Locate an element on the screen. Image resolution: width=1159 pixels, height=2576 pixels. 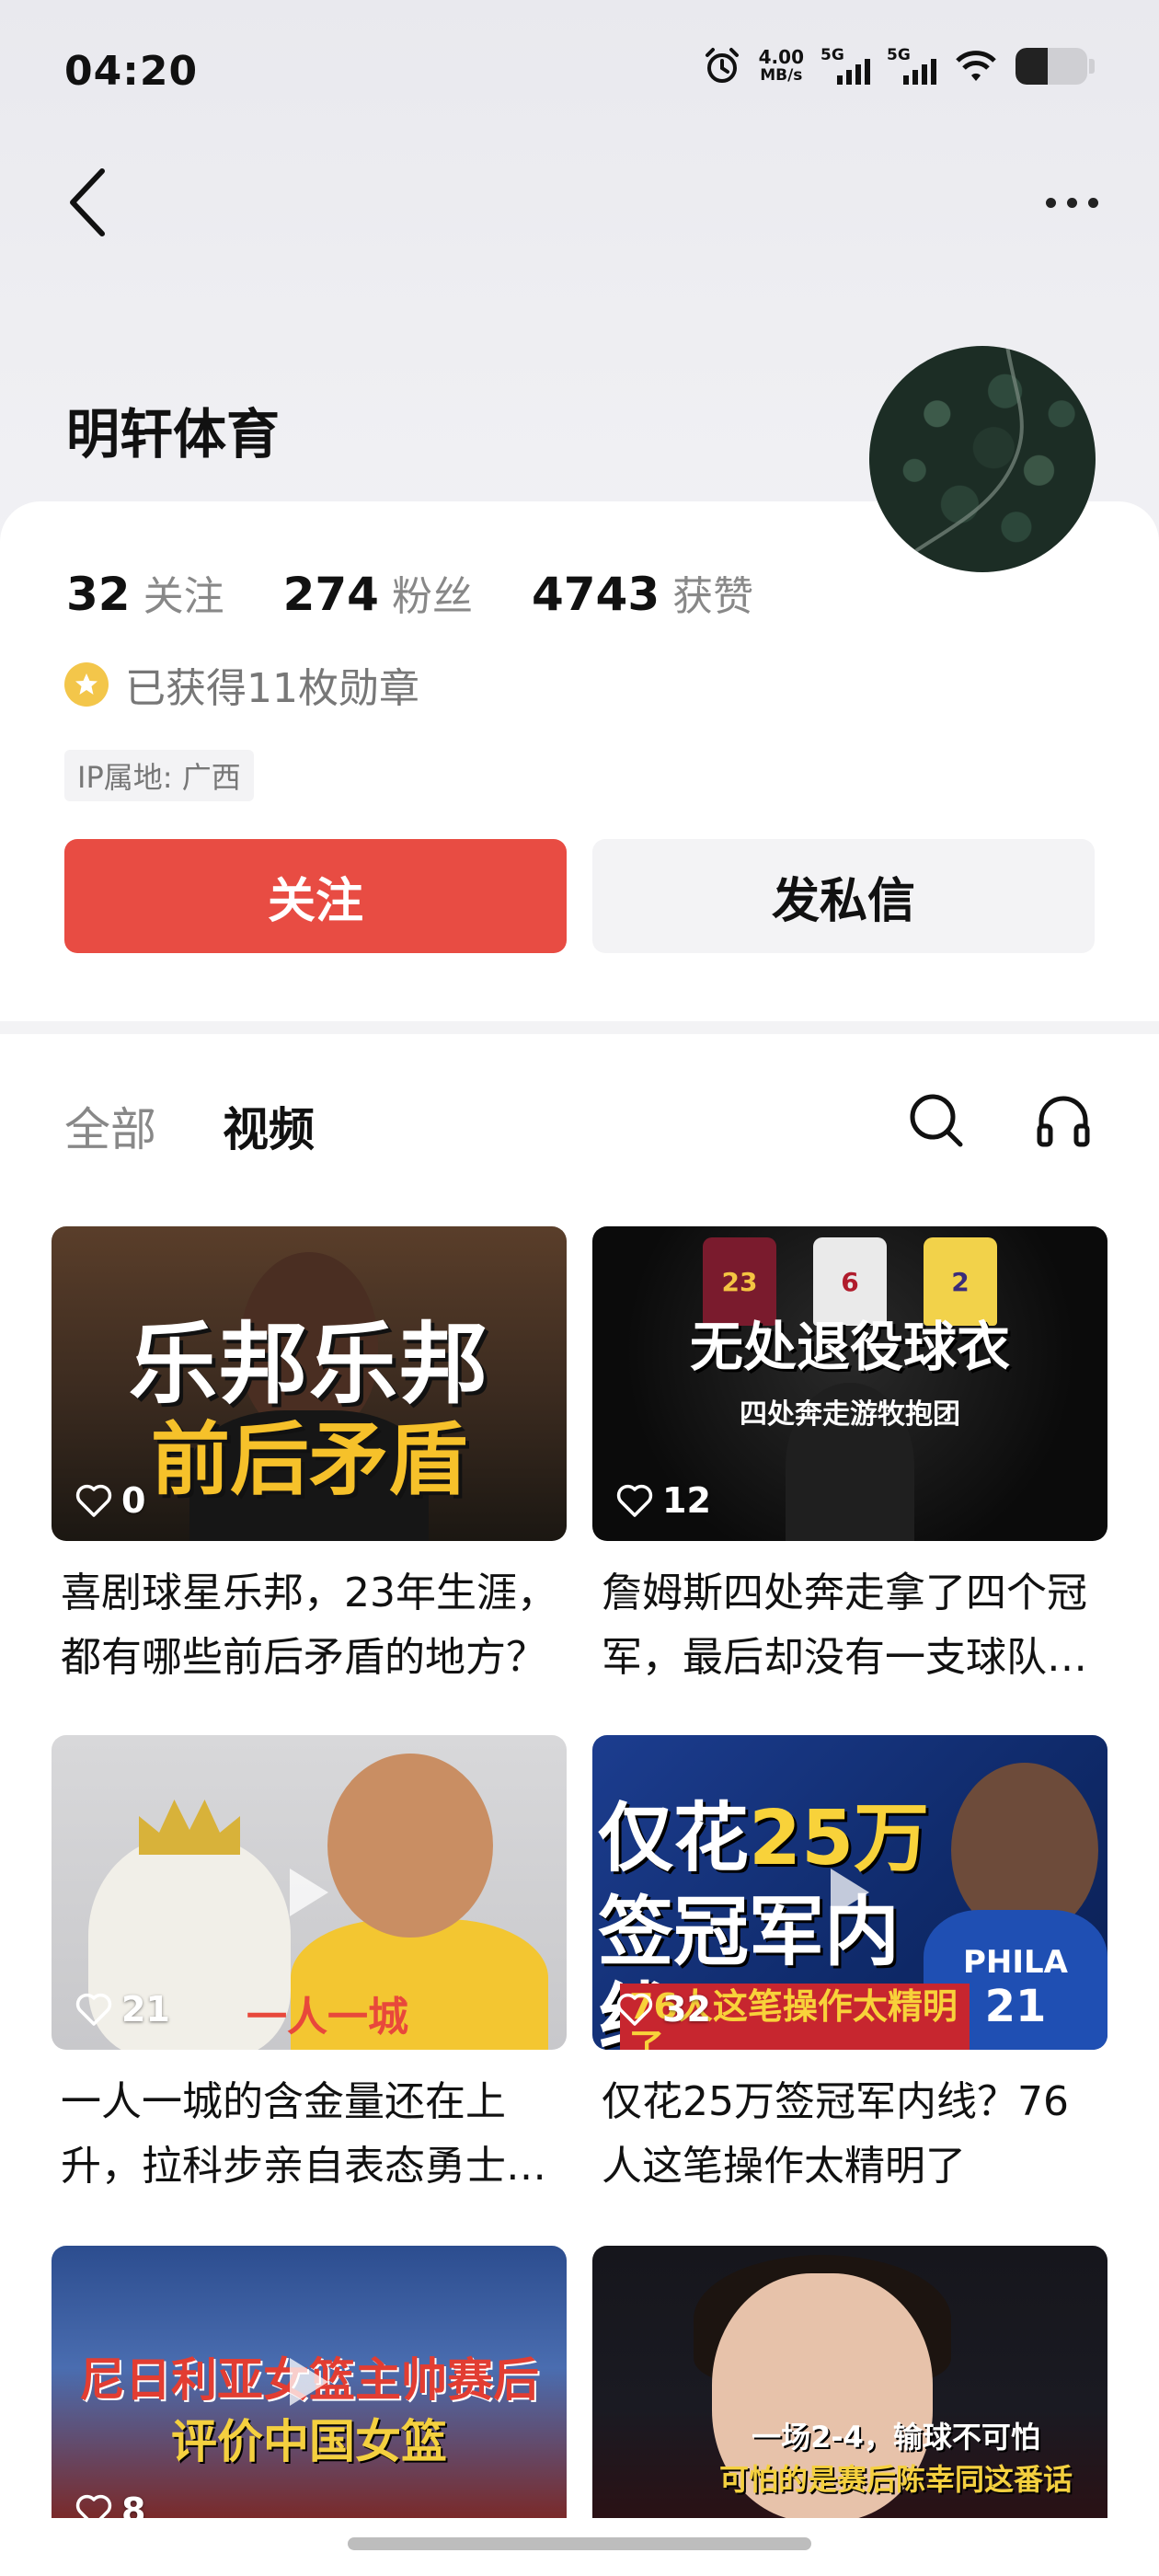
message-button: 发私信 is located at coordinates (843, 896).